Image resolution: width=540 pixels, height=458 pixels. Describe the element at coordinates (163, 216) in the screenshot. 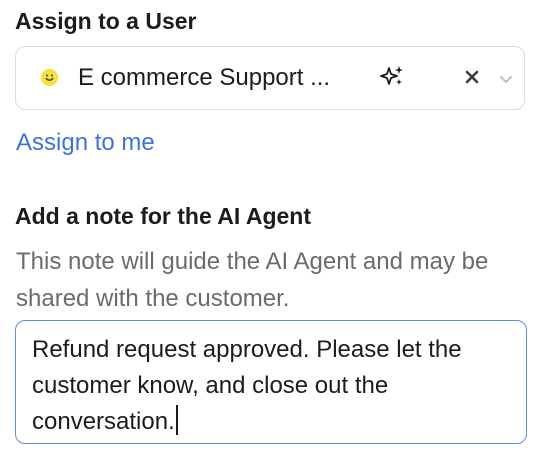

I see `note-heading: Add a note for the AI Agent` at that location.